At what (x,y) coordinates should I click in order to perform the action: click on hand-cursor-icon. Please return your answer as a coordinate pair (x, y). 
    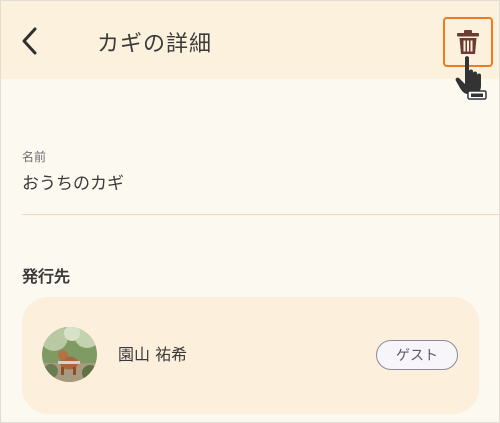
    Looking at the image, I should click on (471, 78).